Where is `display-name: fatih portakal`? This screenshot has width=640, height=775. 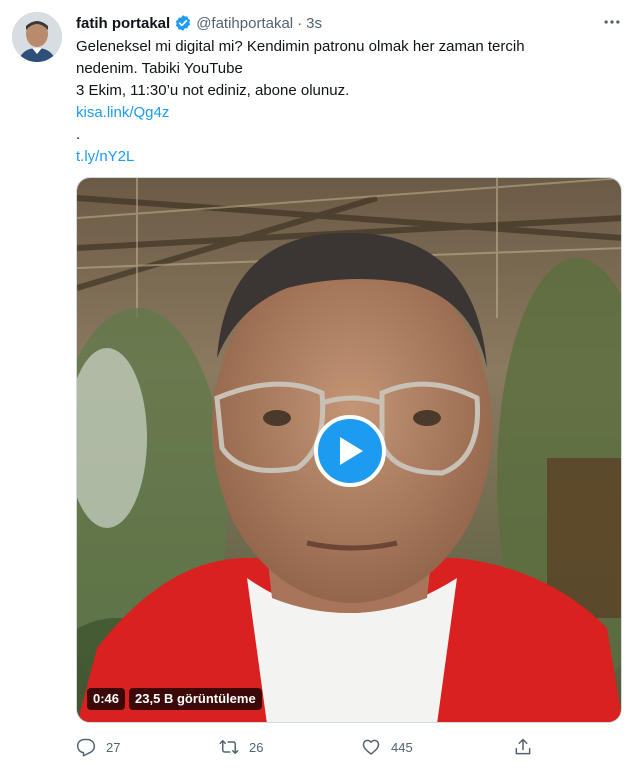
display-name: fatih portakal is located at coordinates (123, 23).